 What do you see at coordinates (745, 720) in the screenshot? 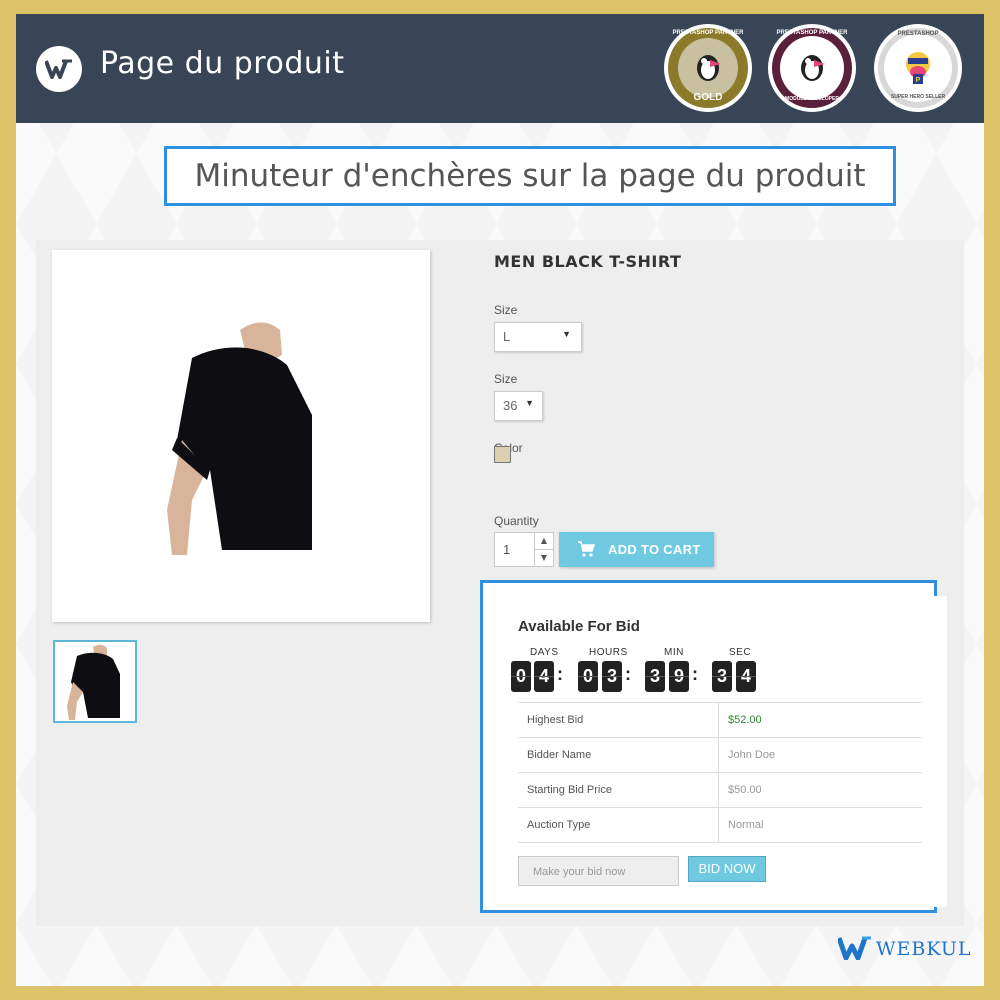
I see `highest-bid-value: $52.00` at bounding box center [745, 720].